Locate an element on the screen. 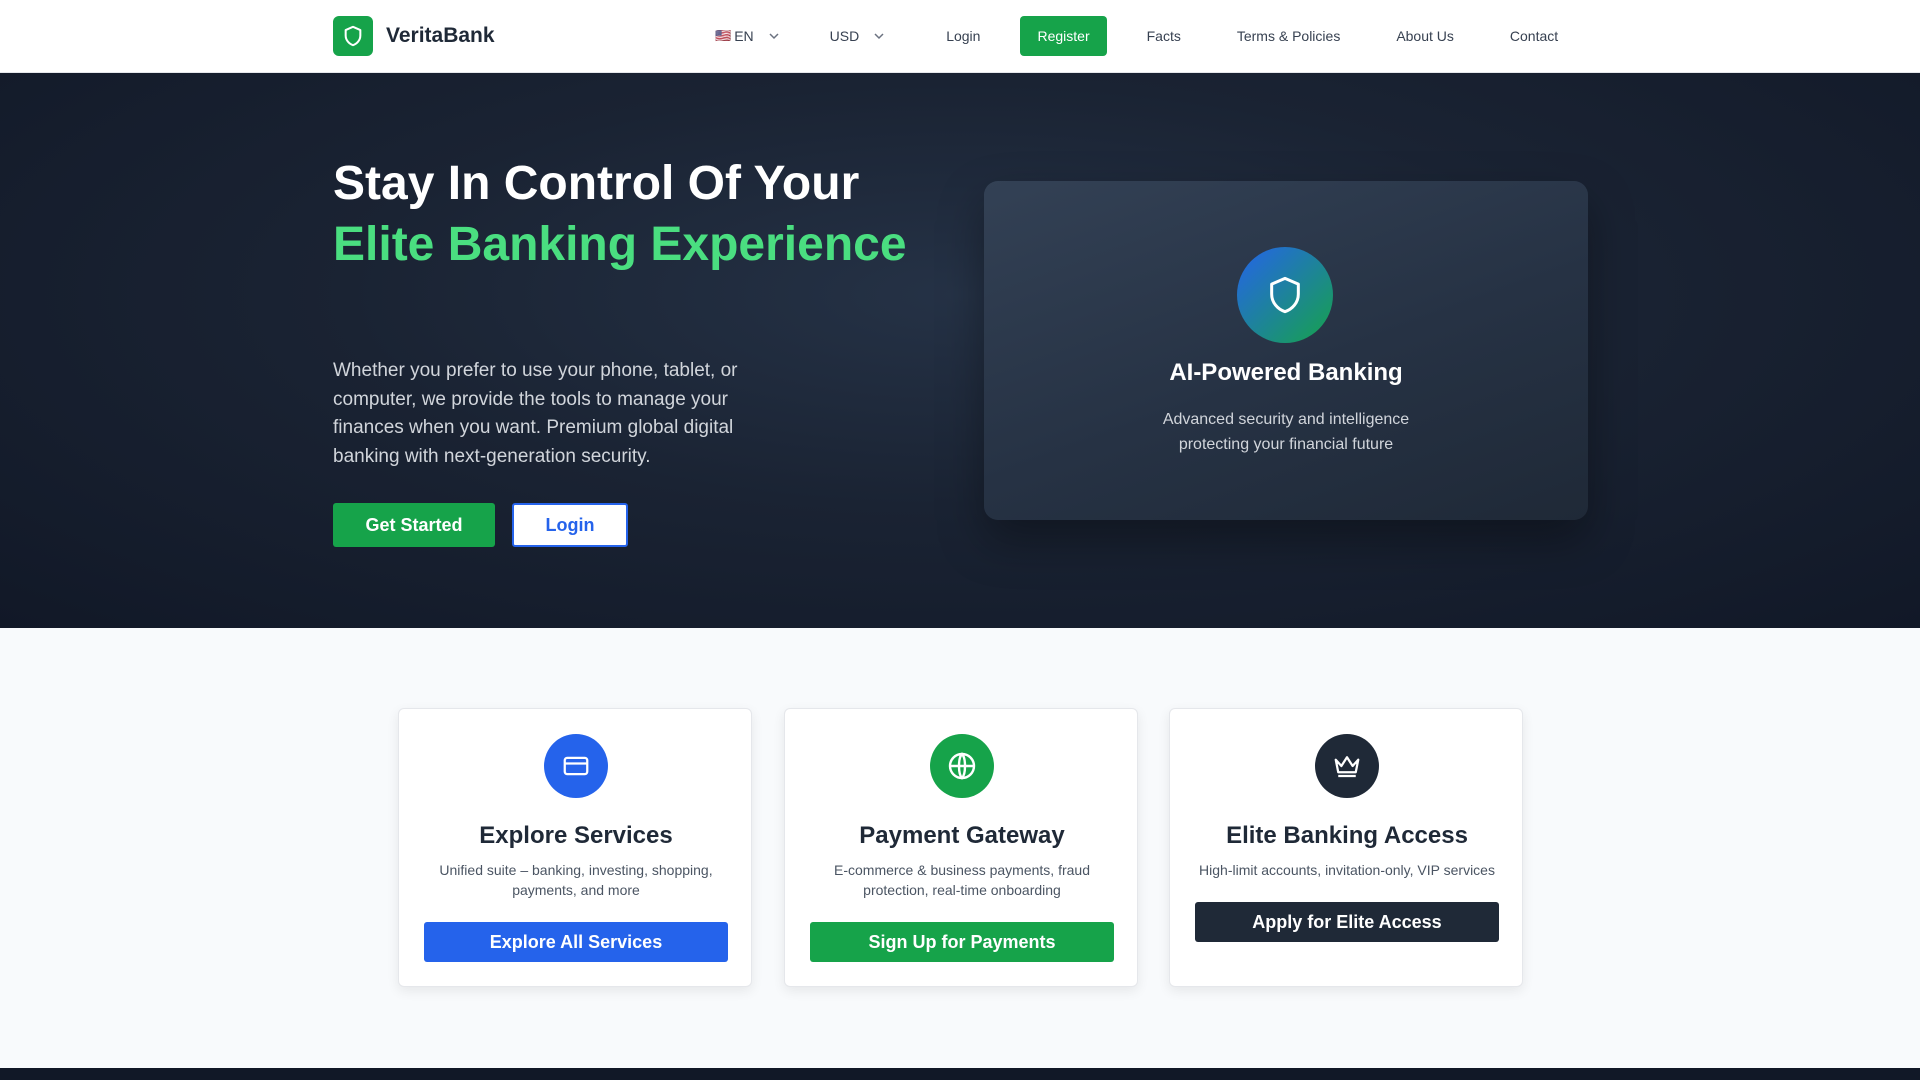  brand: VeritaBank is located at coordinates (414, 36).